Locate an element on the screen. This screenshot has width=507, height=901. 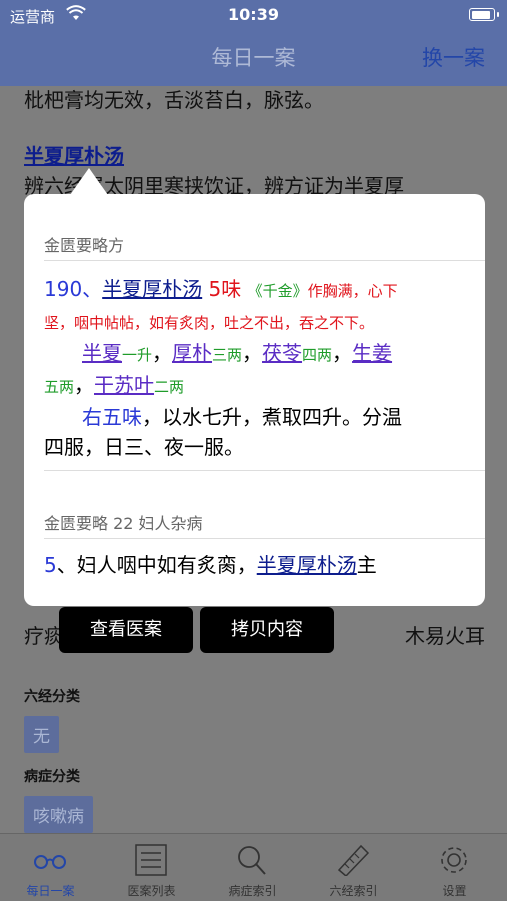
entry-formula-link: 半夏厚朴汤 is located at coordinates (152, 289).